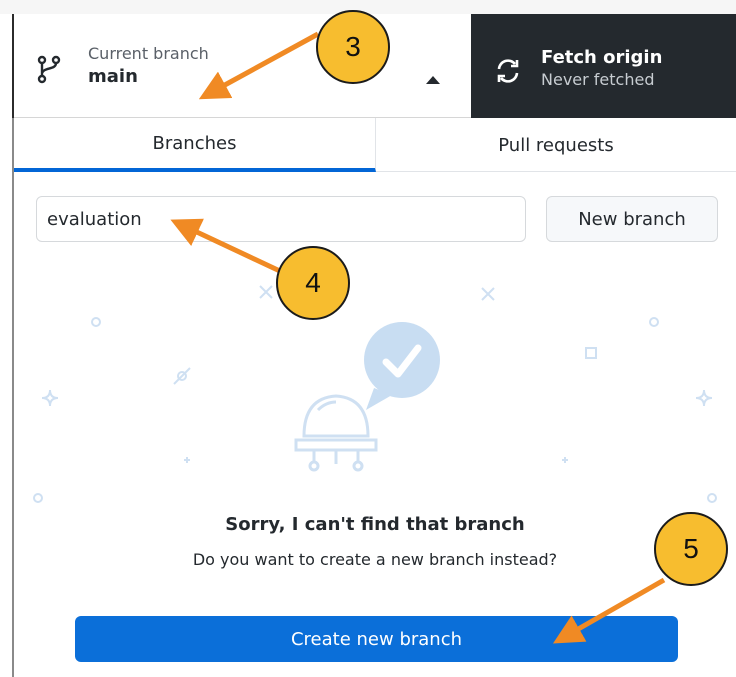 The height and width of the screenshot is (677, 736). Describe the element at coordinates (148, 53) in the screenshot. I see `current-branch-caption: Current branch` at that location.